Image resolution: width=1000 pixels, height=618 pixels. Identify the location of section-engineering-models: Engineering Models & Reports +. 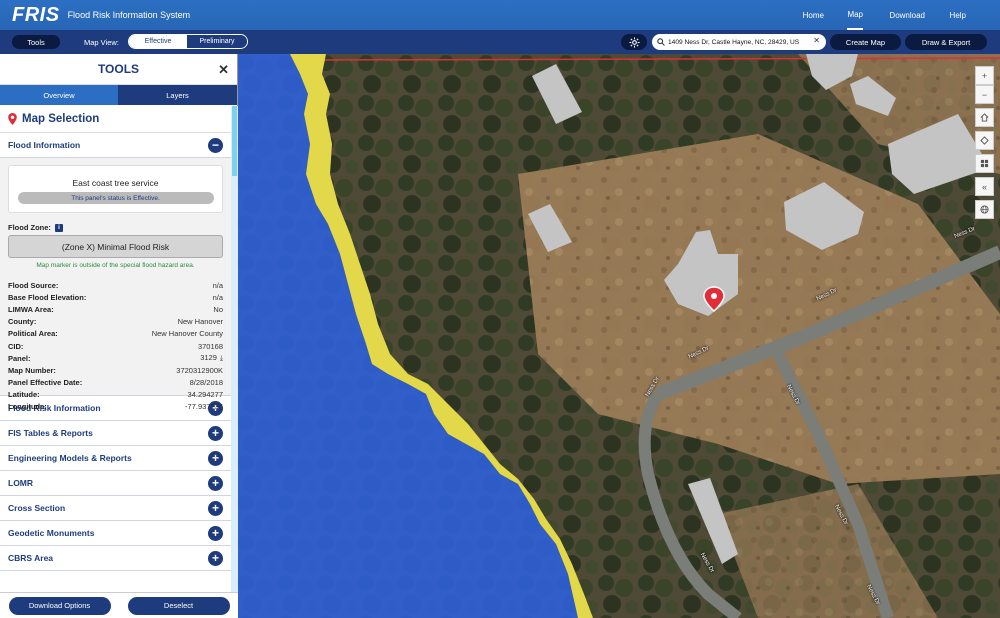
(115, 458).